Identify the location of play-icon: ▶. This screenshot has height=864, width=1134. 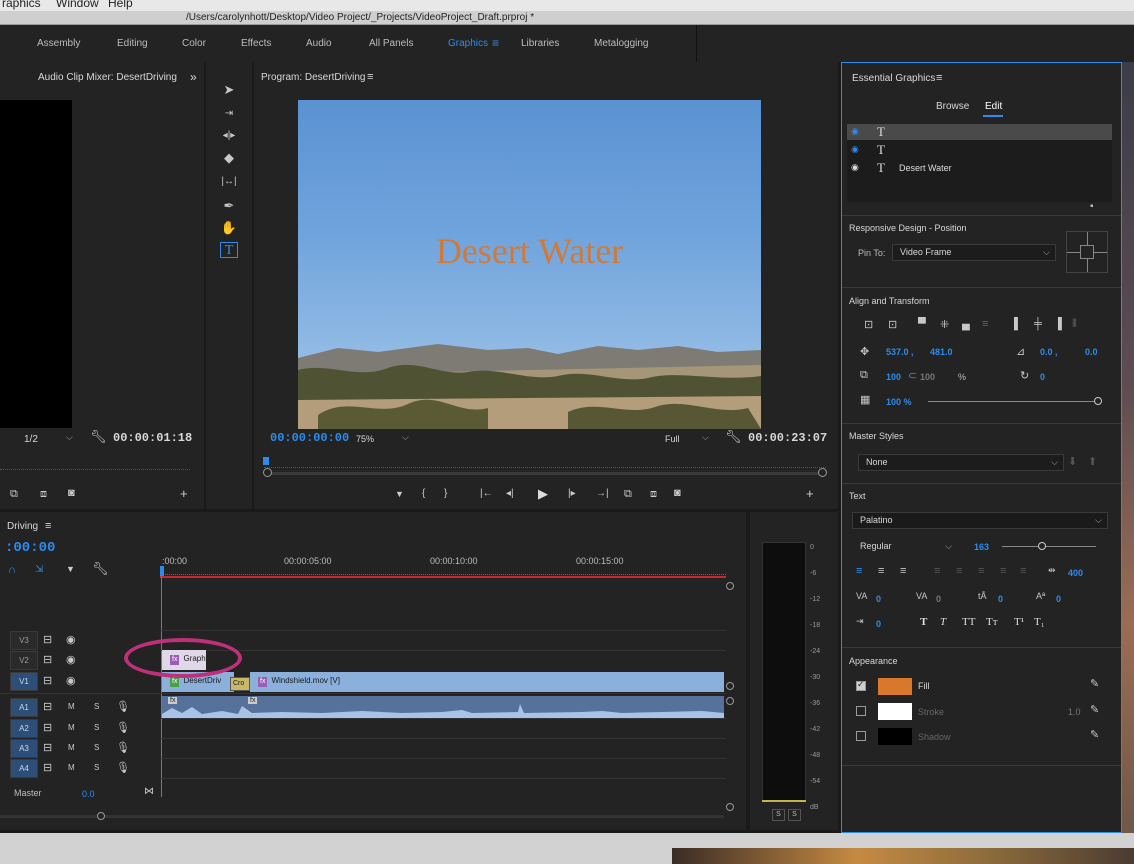
(543, 494).